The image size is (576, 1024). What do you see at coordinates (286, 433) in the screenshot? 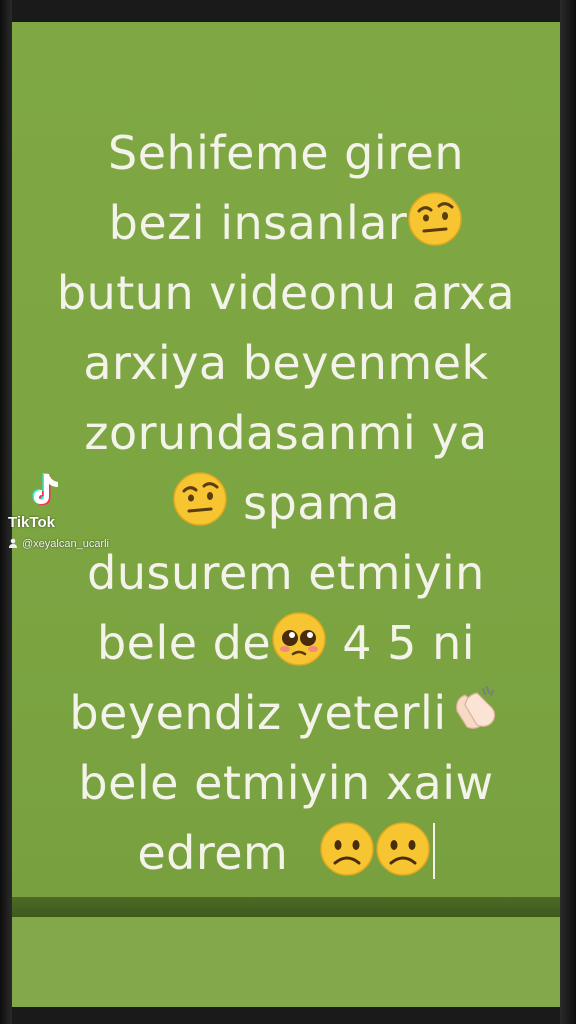
I see `message-line: zorundasanmi ya` at bounding box center [286, 433].